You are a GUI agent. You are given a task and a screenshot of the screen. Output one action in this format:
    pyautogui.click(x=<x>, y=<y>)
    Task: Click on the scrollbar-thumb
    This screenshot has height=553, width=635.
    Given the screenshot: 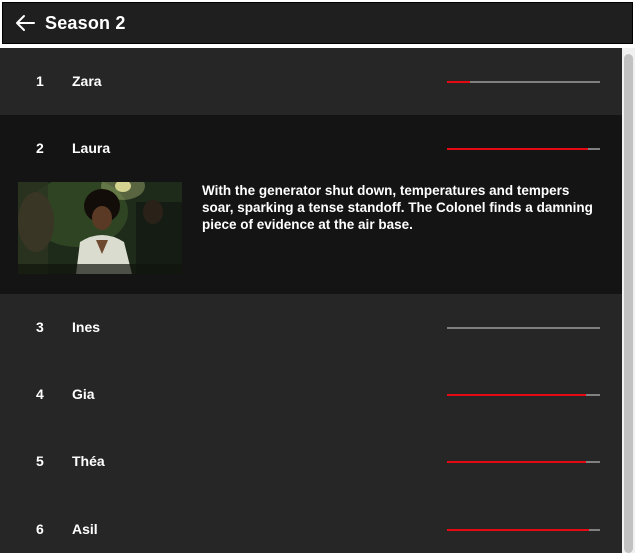 What is the action you would take?
    pyautogui.click(x=628, y=303)
    